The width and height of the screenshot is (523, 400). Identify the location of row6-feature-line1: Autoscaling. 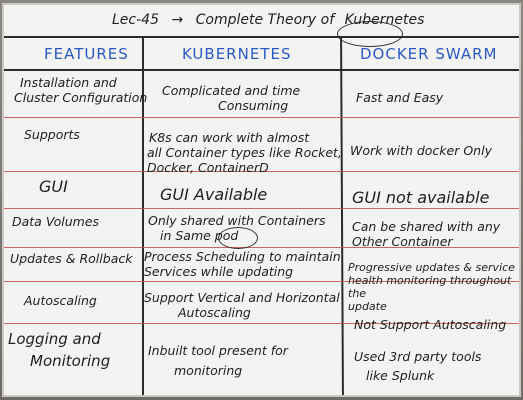
(60, 300).